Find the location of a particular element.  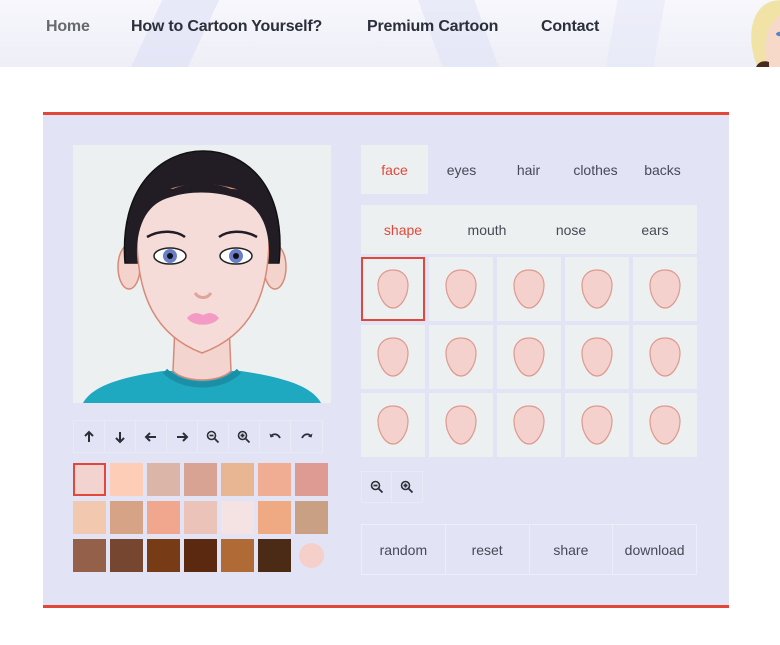

action-buttons: random reset share download is located at coordinates (529, 549).